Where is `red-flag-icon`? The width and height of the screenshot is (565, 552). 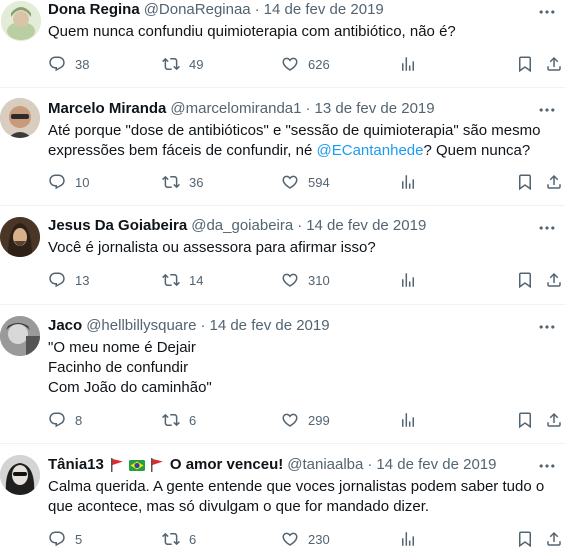
red-flag-icon is located at coordinates (156, 465).